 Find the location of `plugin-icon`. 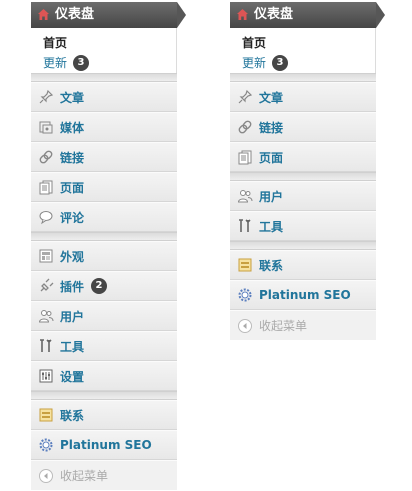

plugin-icon is located at coordinates (47, 285).